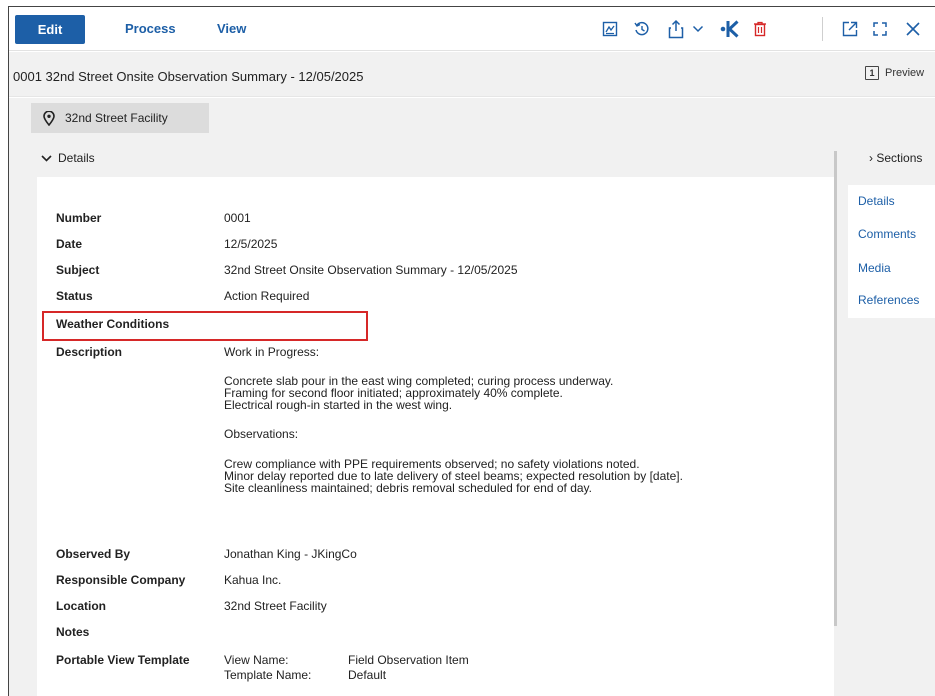 The height and width of the screenshot is (696, 935). I want to click on toolbar-divider, so click(822, 29).